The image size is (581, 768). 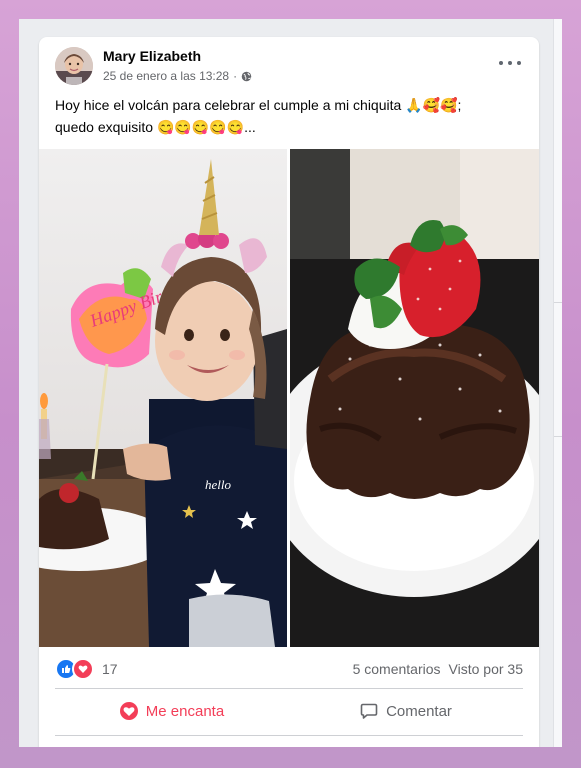 What do you see at coordinates (166, 76) in the screenshot?
I see `post-timestamp: 25 de enero a las 13:28` at bounding box center [166, 76].